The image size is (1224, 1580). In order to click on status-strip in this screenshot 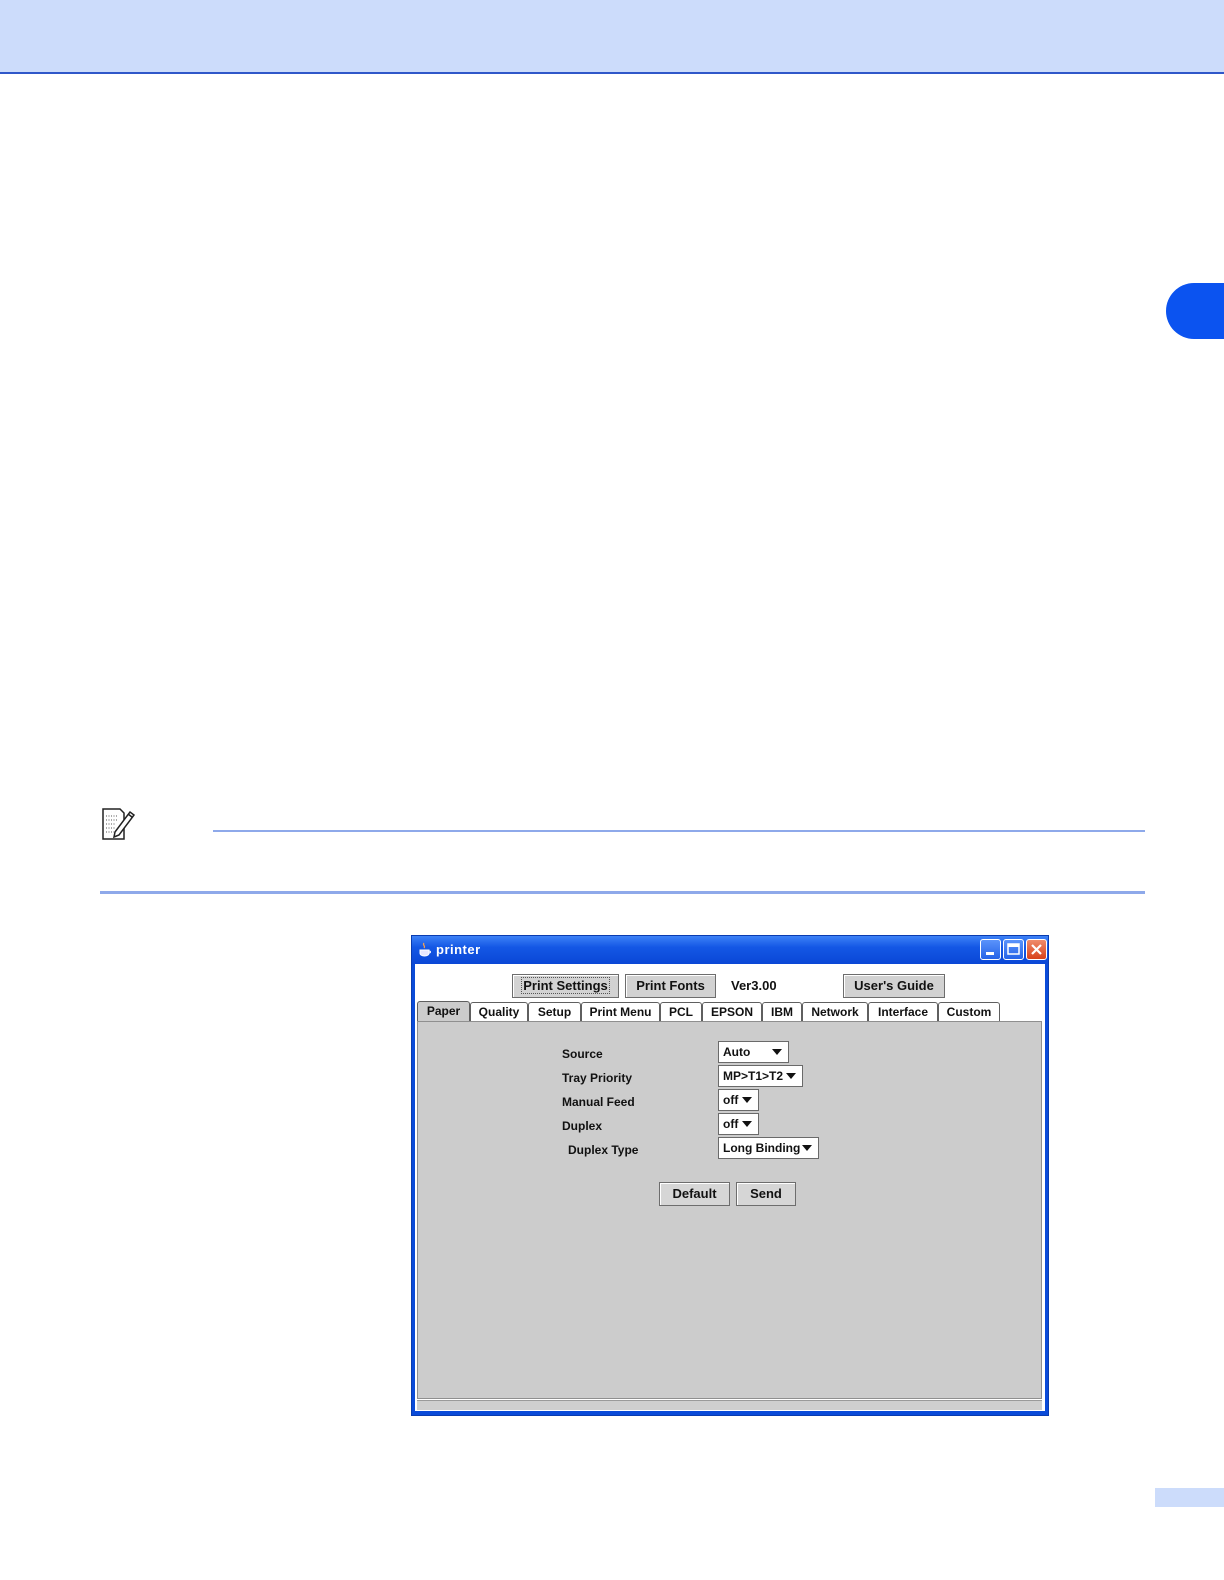, I will do `click(729, 1405)`.